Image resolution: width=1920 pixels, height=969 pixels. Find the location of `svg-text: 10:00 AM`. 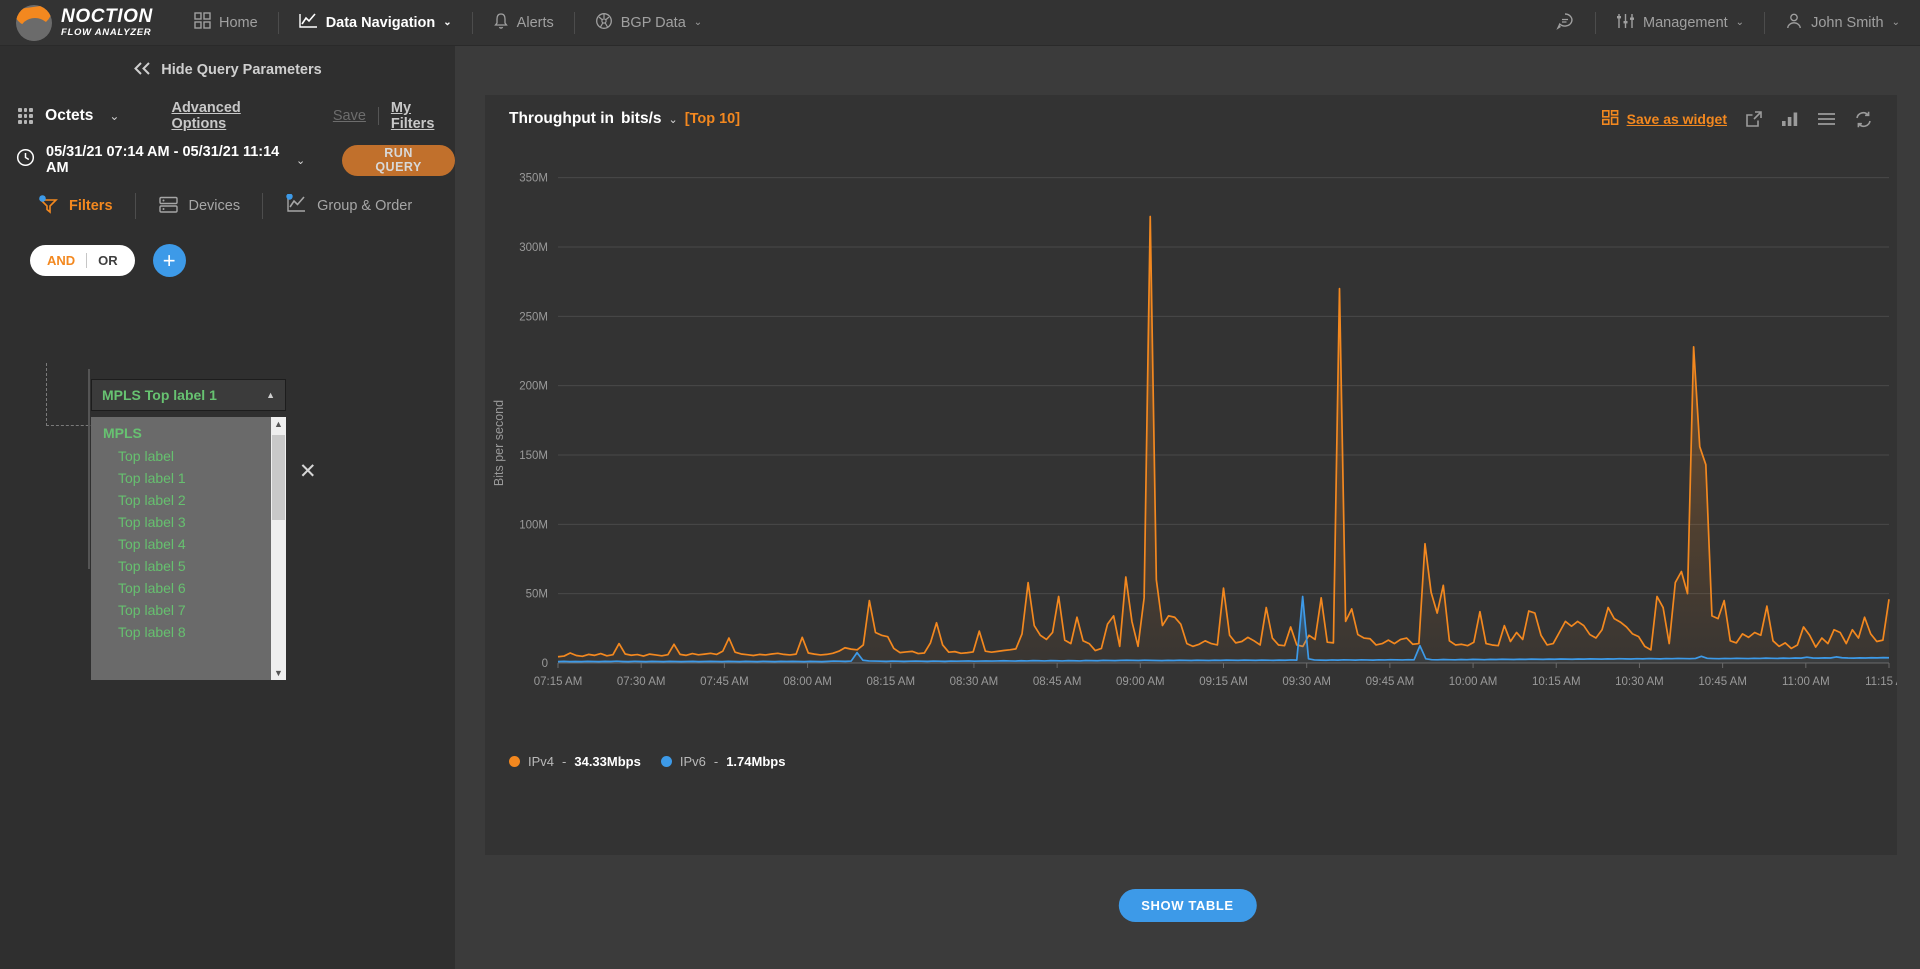

svg-text: 10:00 AM is located at coordinates (1473, 682).